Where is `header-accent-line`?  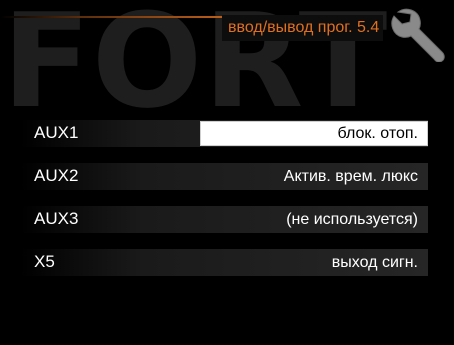
header-accent-line is located at coordinates (114, 17).